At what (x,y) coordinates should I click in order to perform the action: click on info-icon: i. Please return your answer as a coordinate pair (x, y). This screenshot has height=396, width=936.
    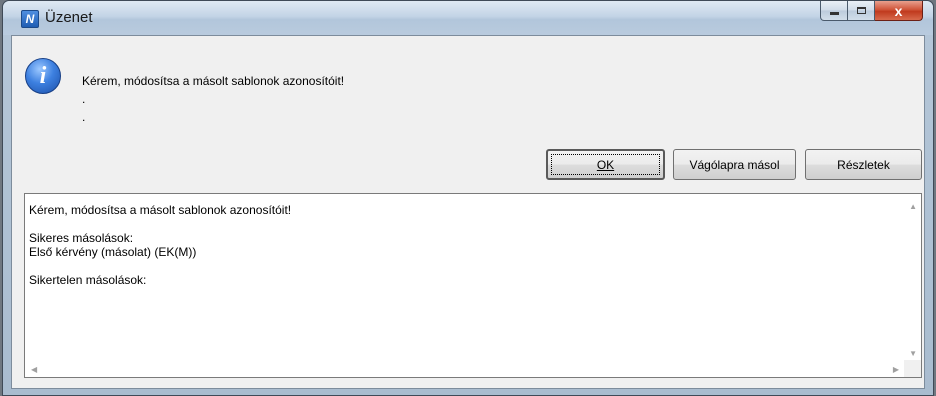
    Looking at the image, I should click on (43, 76).